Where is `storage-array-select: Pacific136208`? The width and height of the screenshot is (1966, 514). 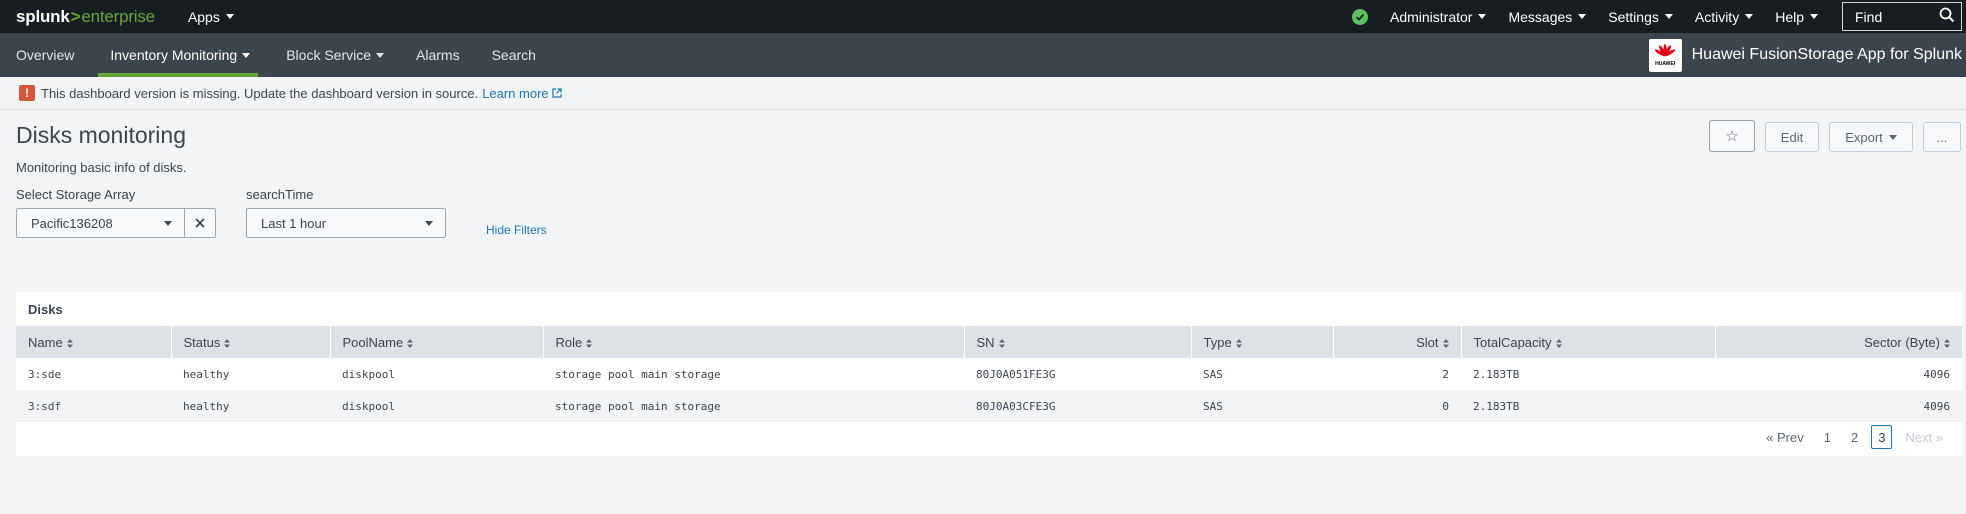 storage-array-select: Pacific136208 is located at coordinates (100, 223).